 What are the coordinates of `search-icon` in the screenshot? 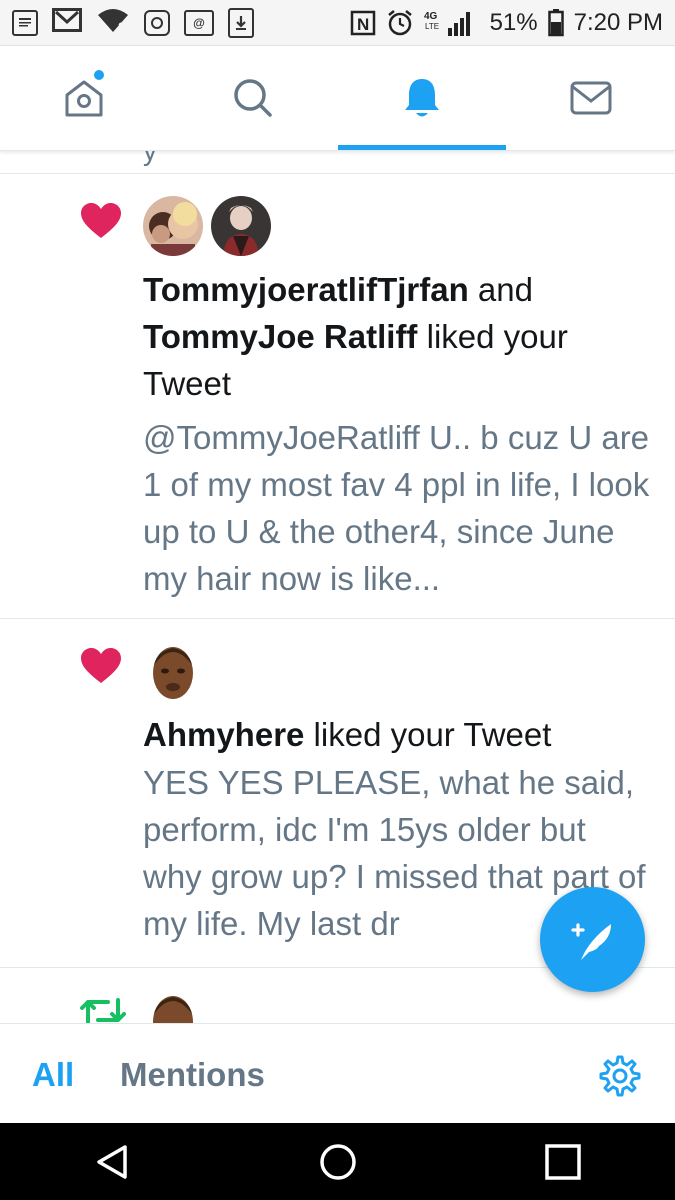 It's located at (253, 98).